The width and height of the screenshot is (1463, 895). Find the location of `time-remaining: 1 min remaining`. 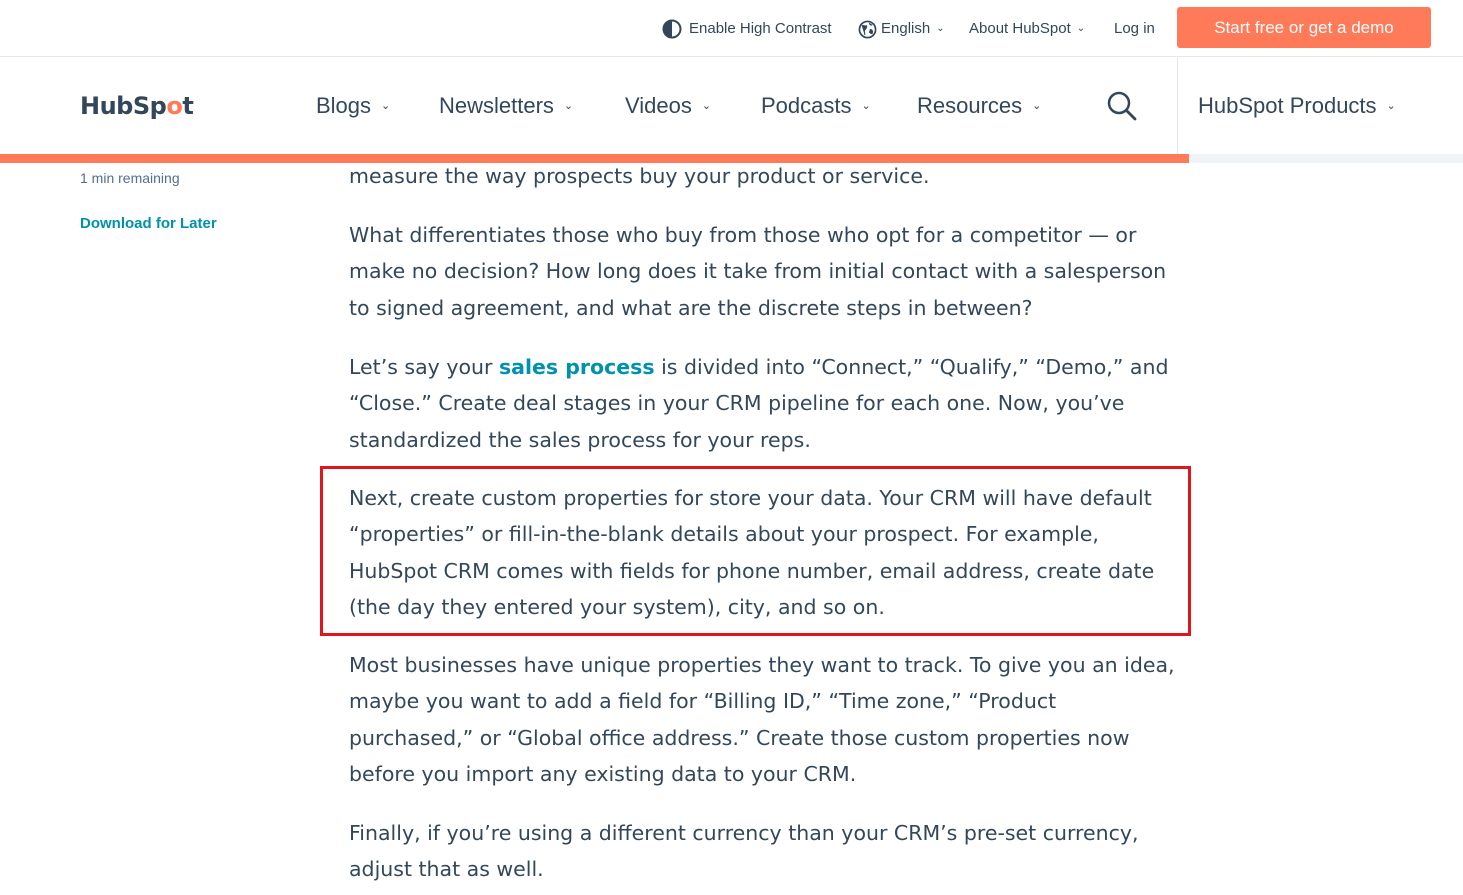

time-remaining: 1 min remaining is located at coordinates (130, 178).